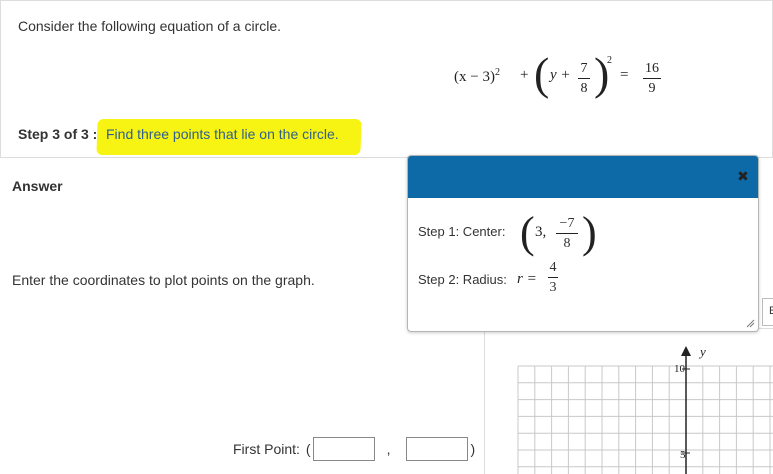 This screenshot has width=773, height=474. I want to click on step2-row: Step 2: Radius: r = 43, so click(528, 278).